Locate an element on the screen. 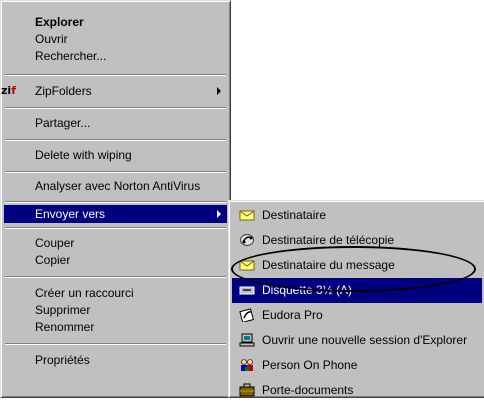  menu-item-supprimer: Supprimer is located at coordinates (115, 310).